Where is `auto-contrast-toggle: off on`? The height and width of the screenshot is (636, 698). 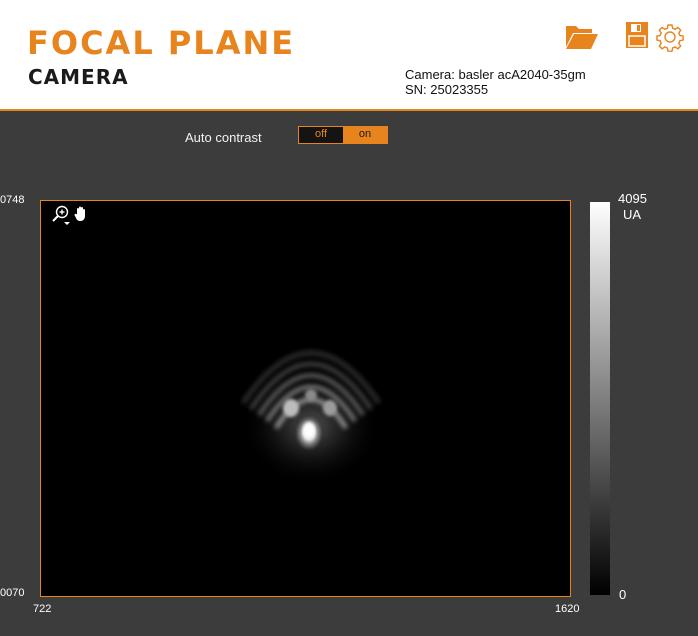
auto-contrast-toggle: off on is located at coordinates (343, 135).